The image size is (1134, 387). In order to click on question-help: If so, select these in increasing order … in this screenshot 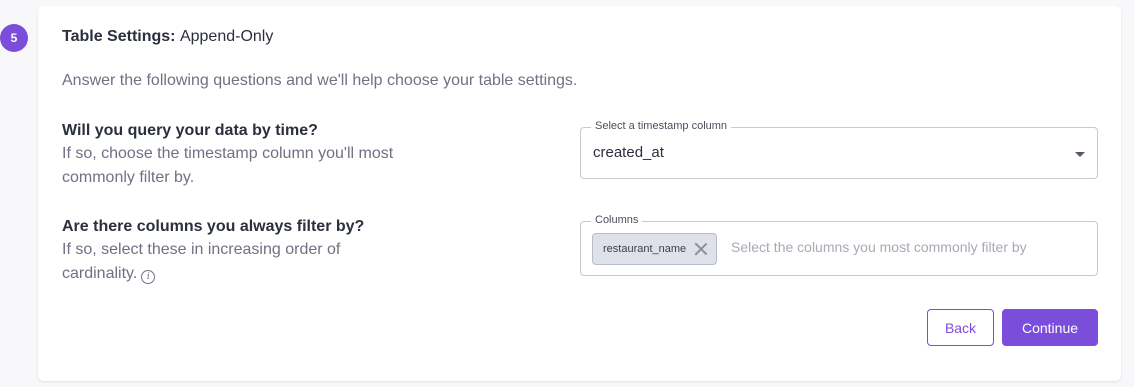, I will do `click(232, 262)`.